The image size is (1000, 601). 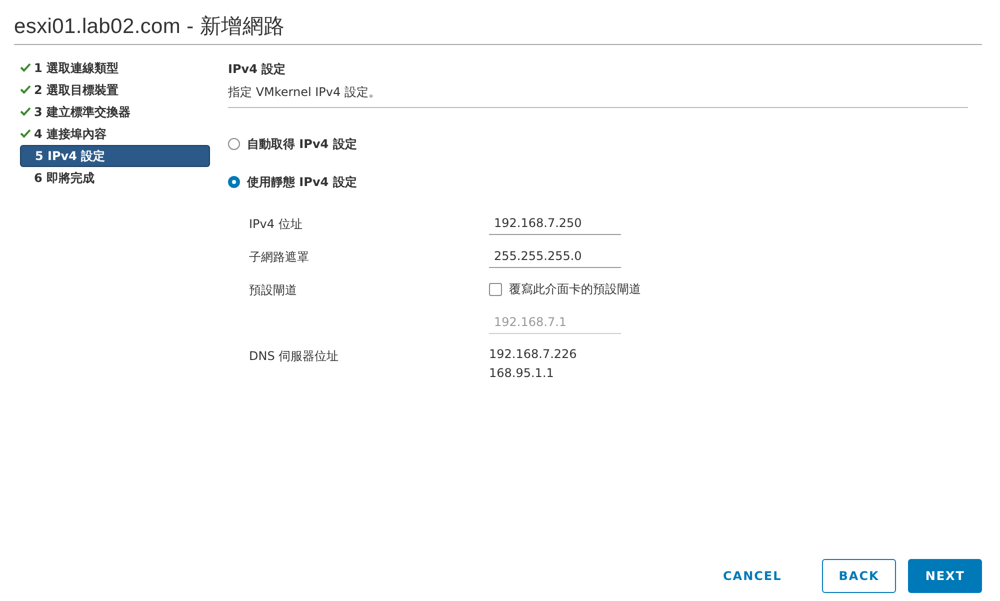 I want to click on wizard-step: 2 選取目標裝置, so click(x=115, y=90).